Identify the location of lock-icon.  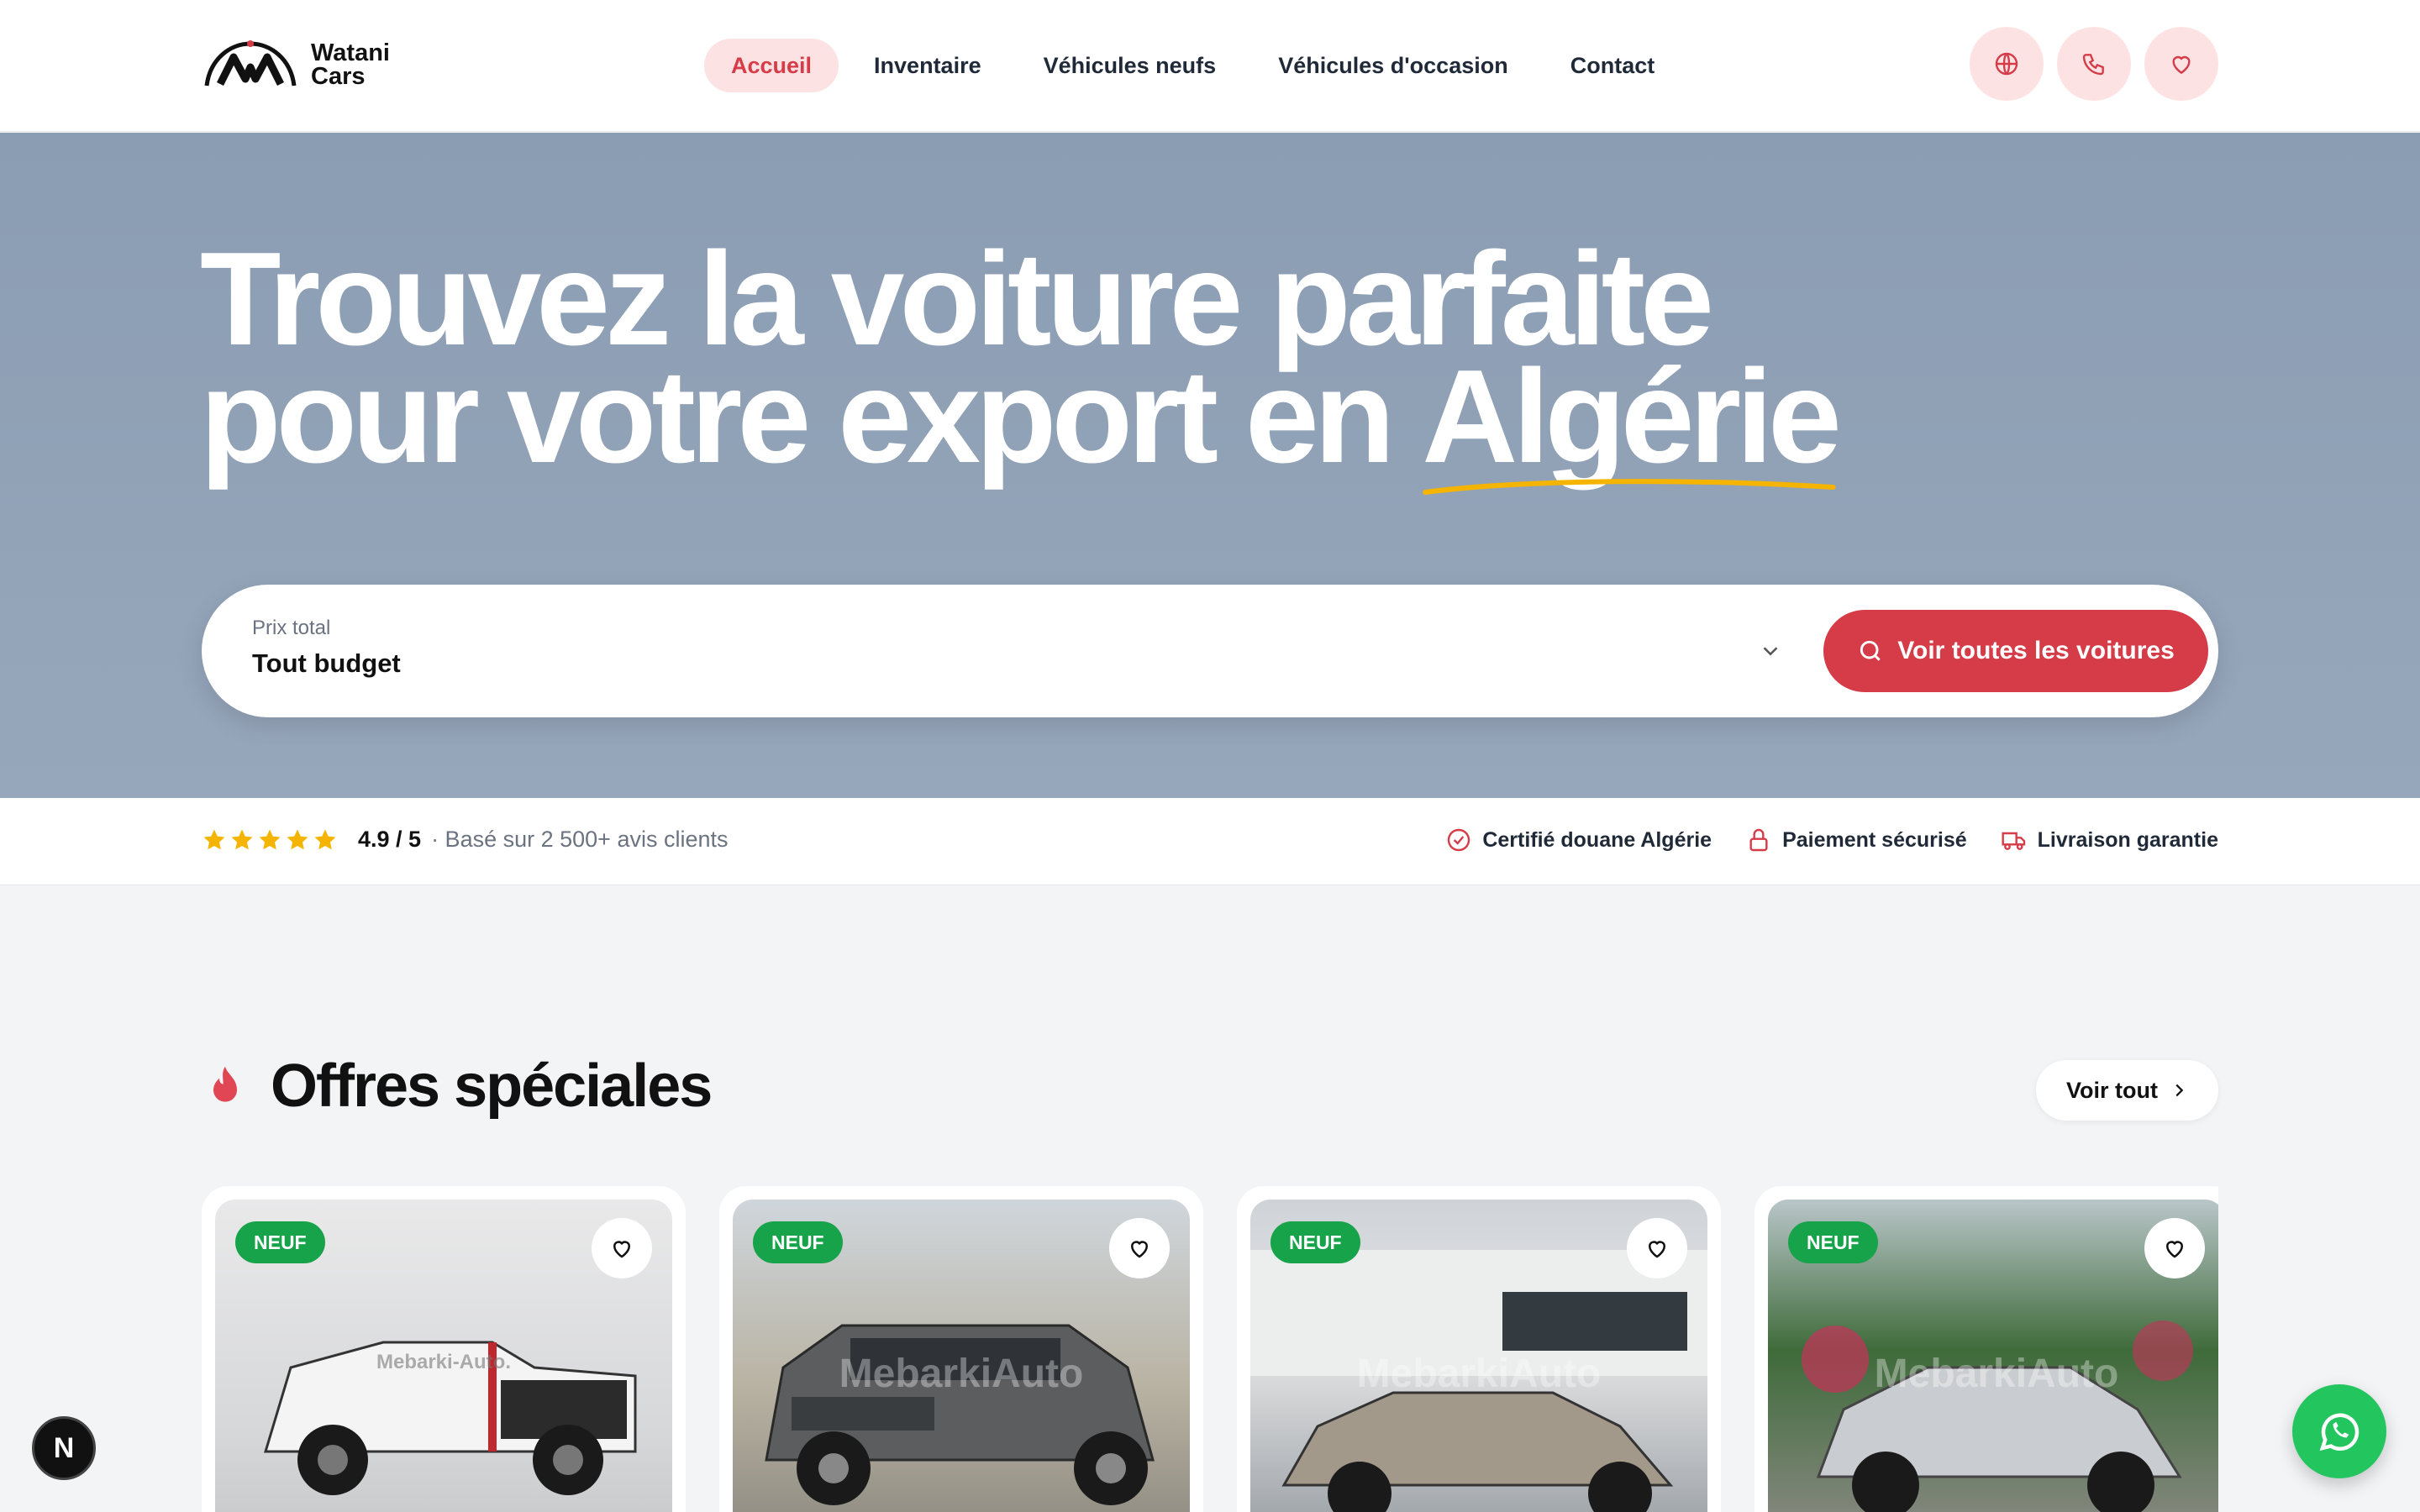
(1758, 840).